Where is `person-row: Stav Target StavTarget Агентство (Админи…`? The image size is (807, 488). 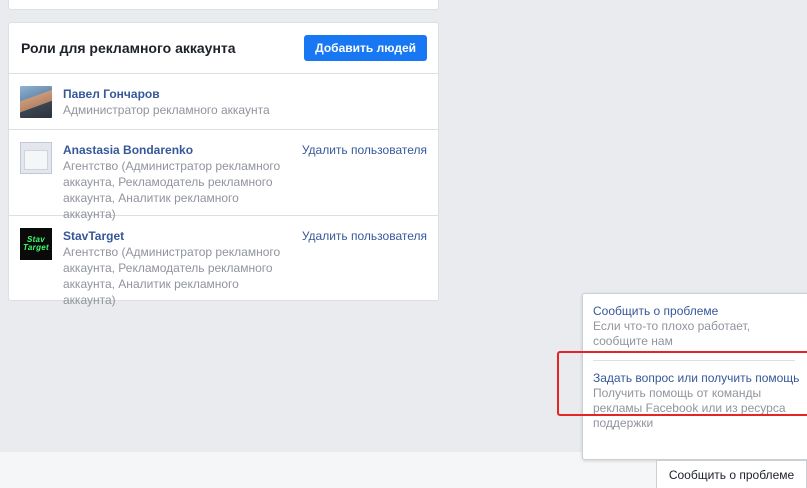
person-row: Stav Target StavTarget Агентство (Админи… is located at coordinates (223, 261).